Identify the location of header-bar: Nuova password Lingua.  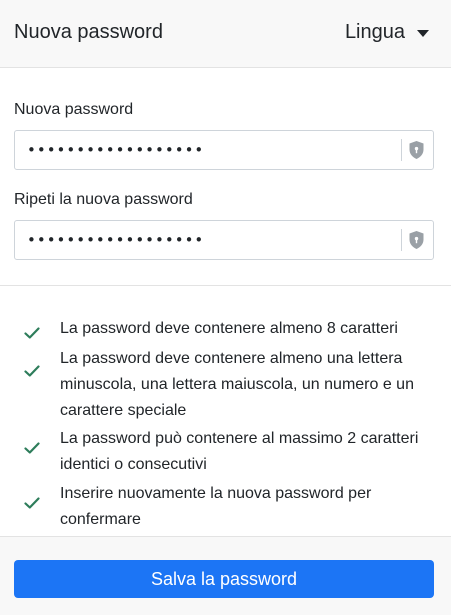
(225, 34).